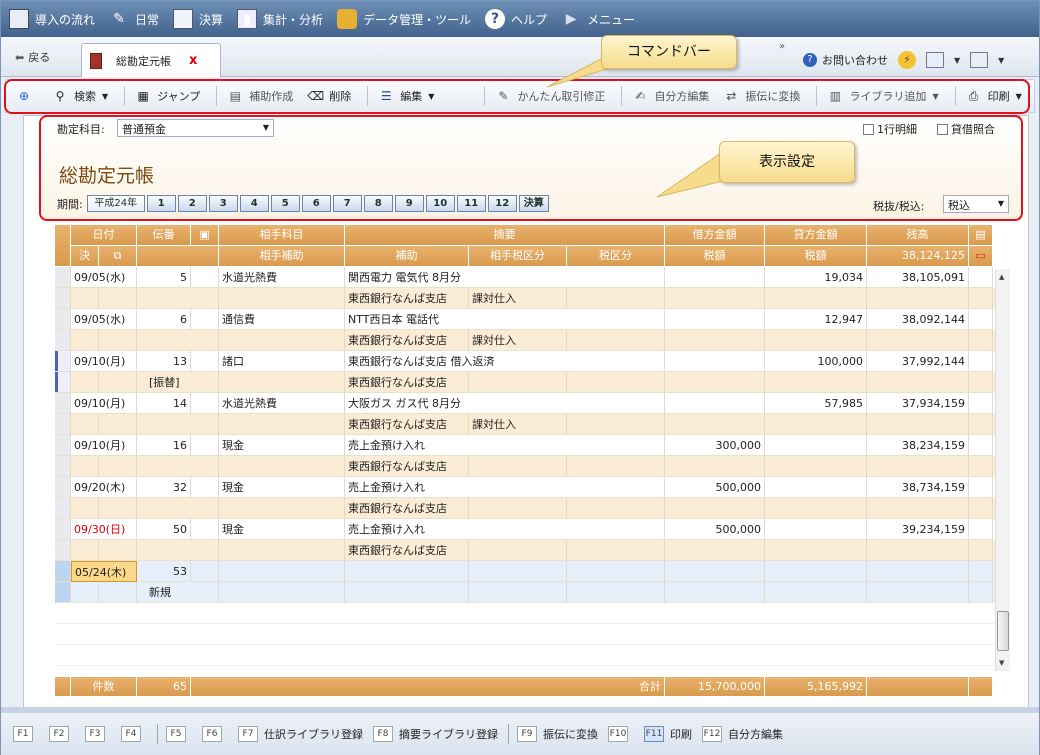 This screenshot has width=1040, height=755. What do you see at coordinates (525, 592) in the screenshot?
I see `new-entry-row: 新規` at bounding box center [525, 592].